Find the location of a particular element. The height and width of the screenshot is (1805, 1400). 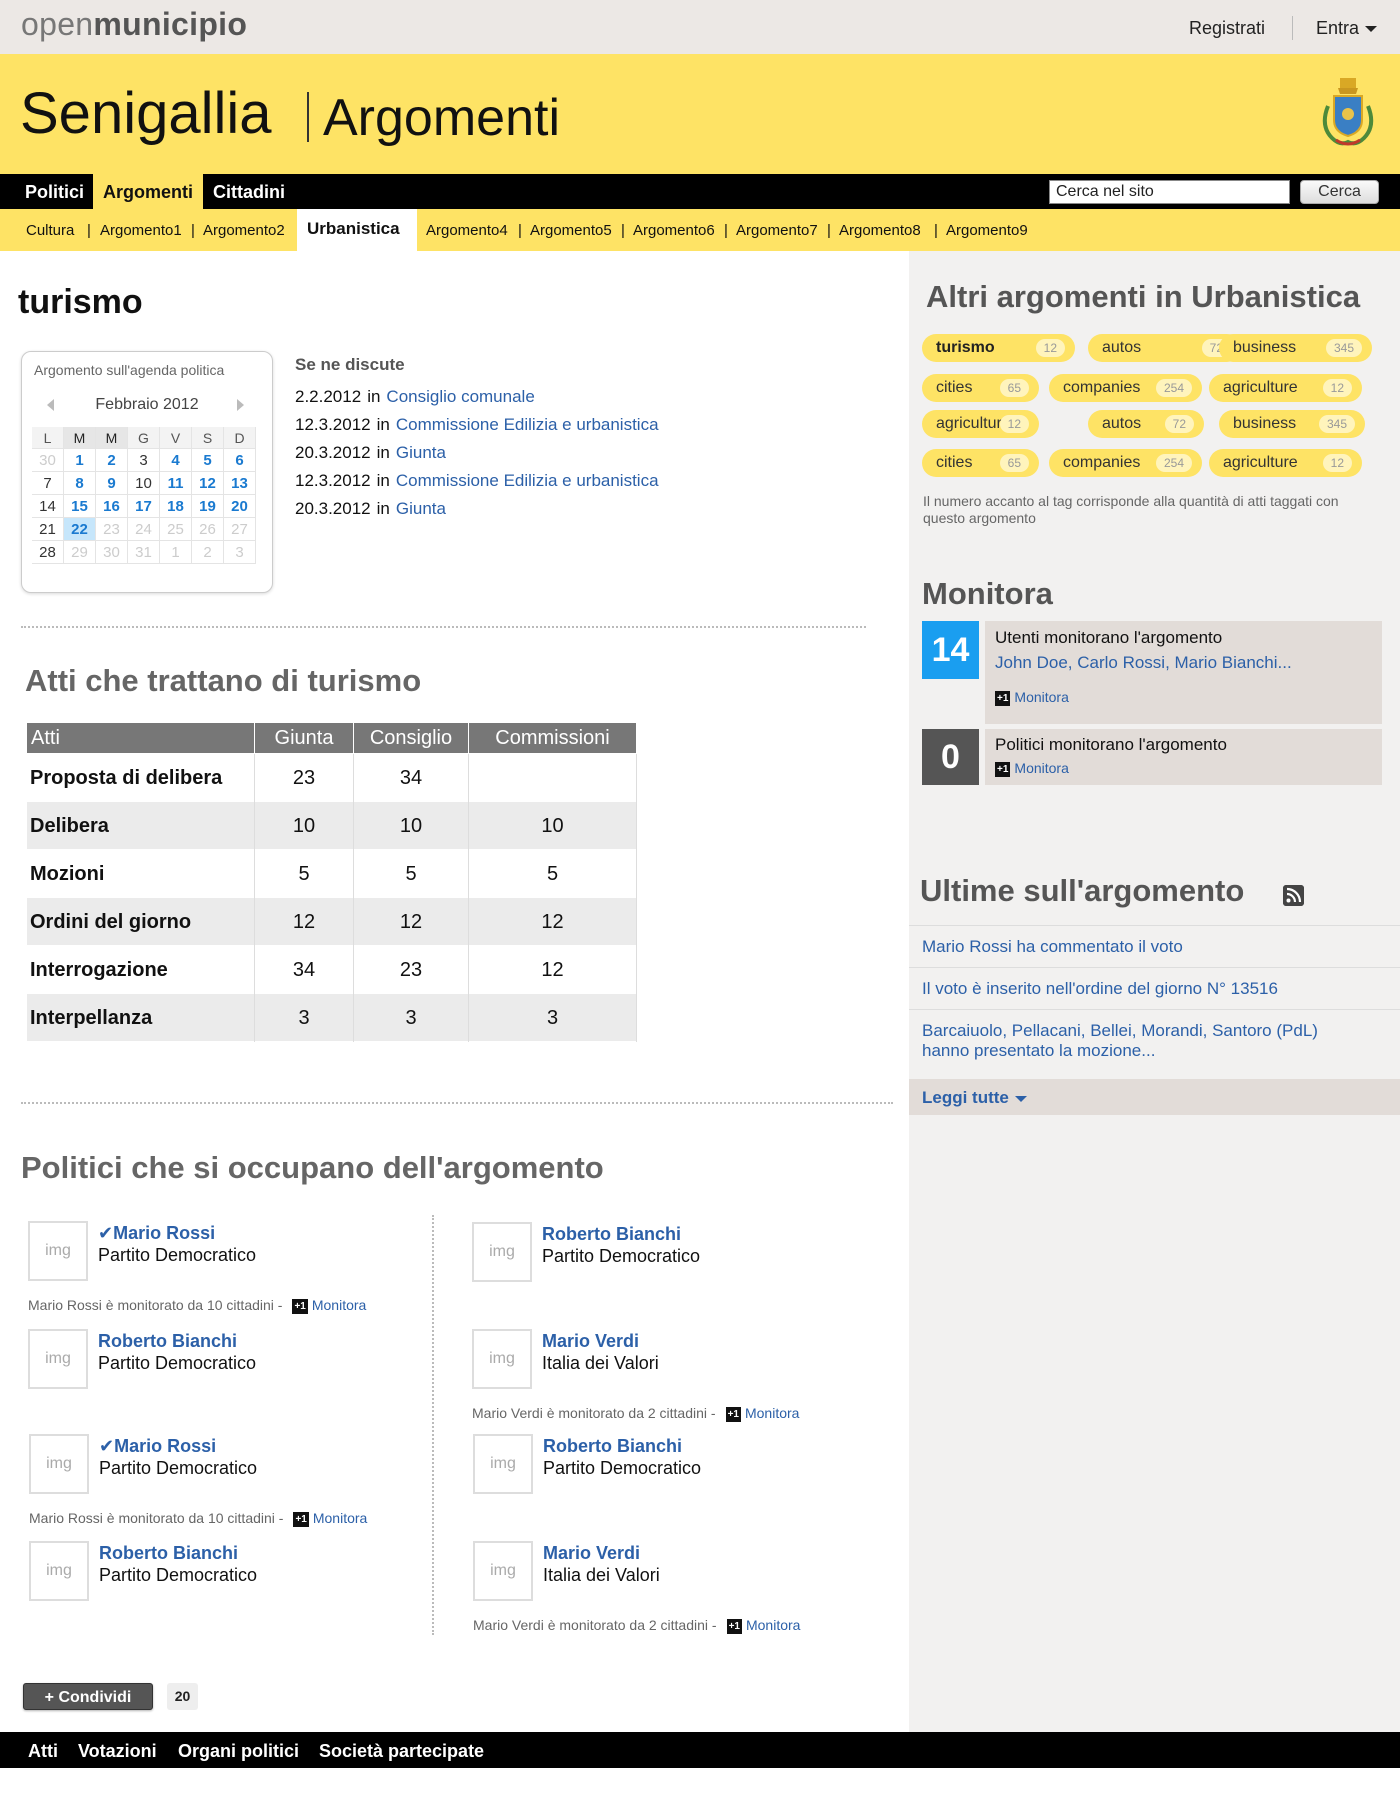

tag-pill: autos 72 is located at coordinates (1146, 424).